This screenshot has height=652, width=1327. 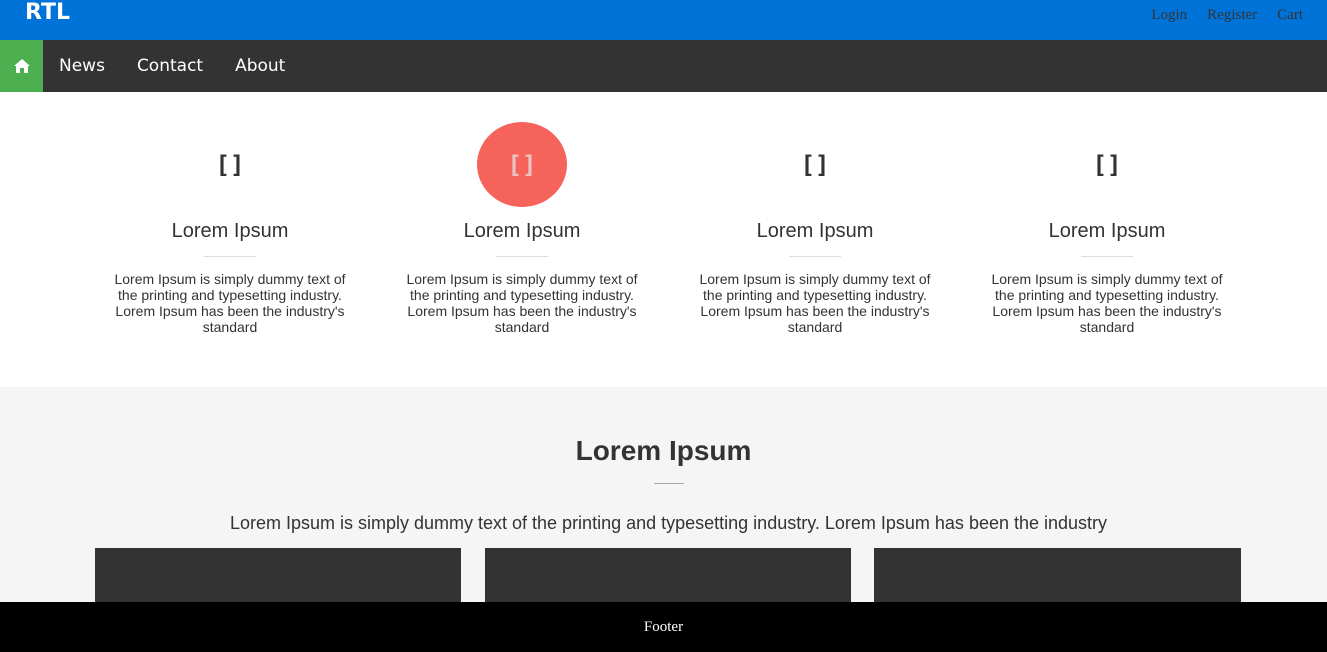 I want to click on nav-item-news: News, so click(x=82, y=66).